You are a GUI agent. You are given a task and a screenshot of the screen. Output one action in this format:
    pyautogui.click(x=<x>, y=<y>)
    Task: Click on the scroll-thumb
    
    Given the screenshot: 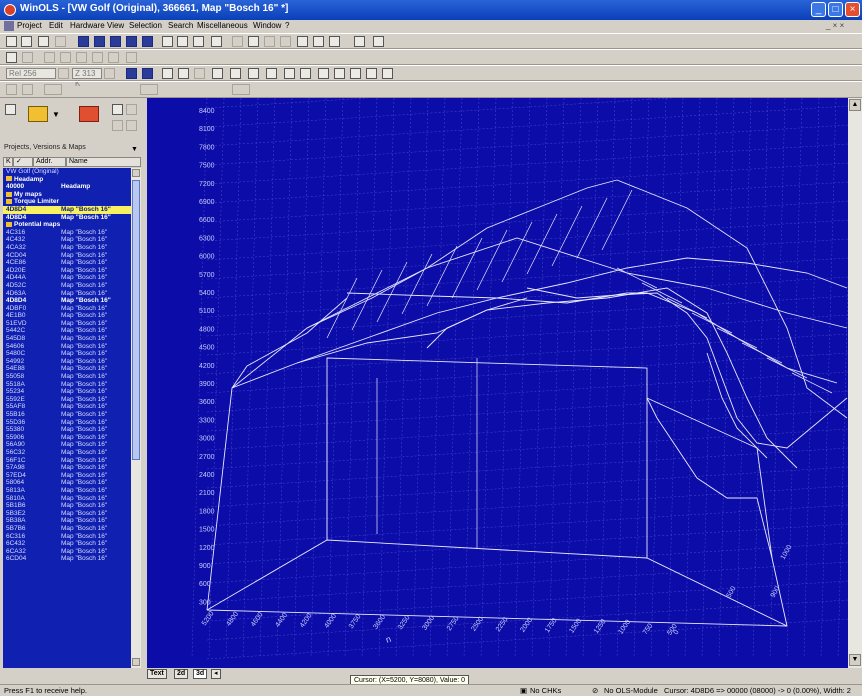 What is the action you would take?
    pyautogui.click(x=136, y=320)
    